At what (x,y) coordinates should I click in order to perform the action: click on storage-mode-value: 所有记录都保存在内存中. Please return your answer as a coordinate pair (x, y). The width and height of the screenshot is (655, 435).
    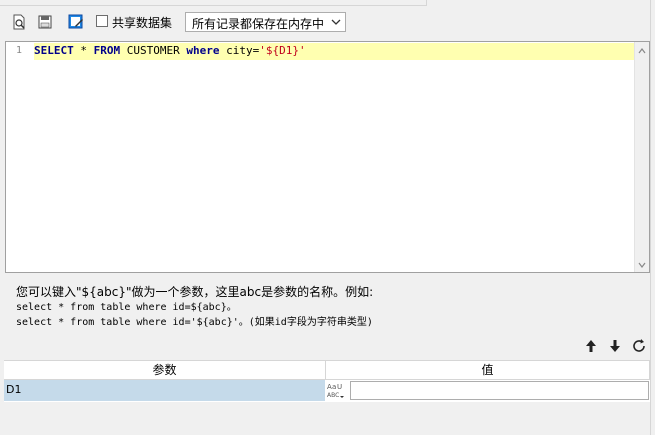
    Looking at the image, I should click on (258, 24).